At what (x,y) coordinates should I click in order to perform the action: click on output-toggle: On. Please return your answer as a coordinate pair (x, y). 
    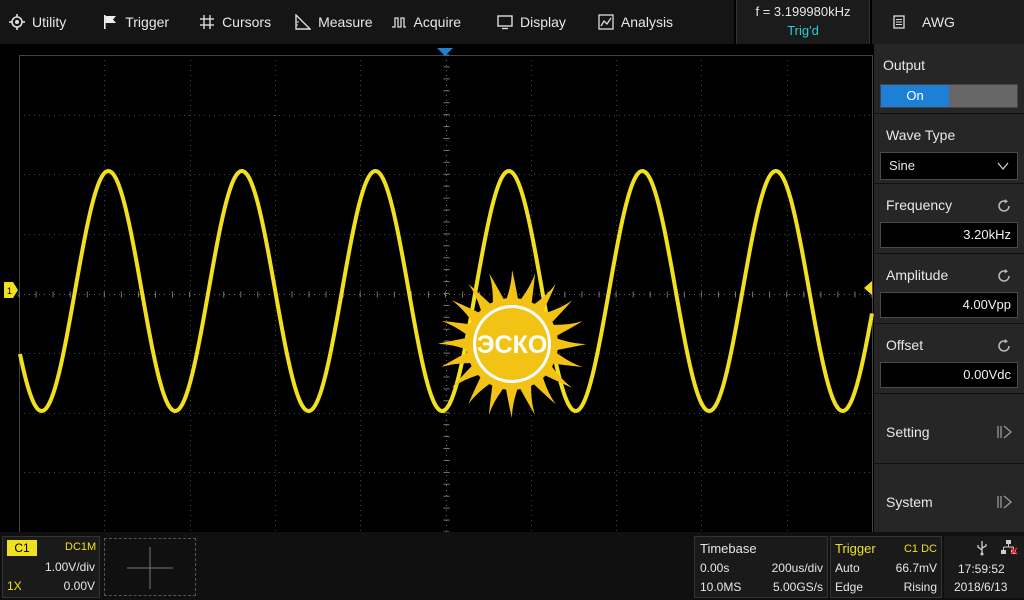
    Looking at the image, I should click on (949, 96).